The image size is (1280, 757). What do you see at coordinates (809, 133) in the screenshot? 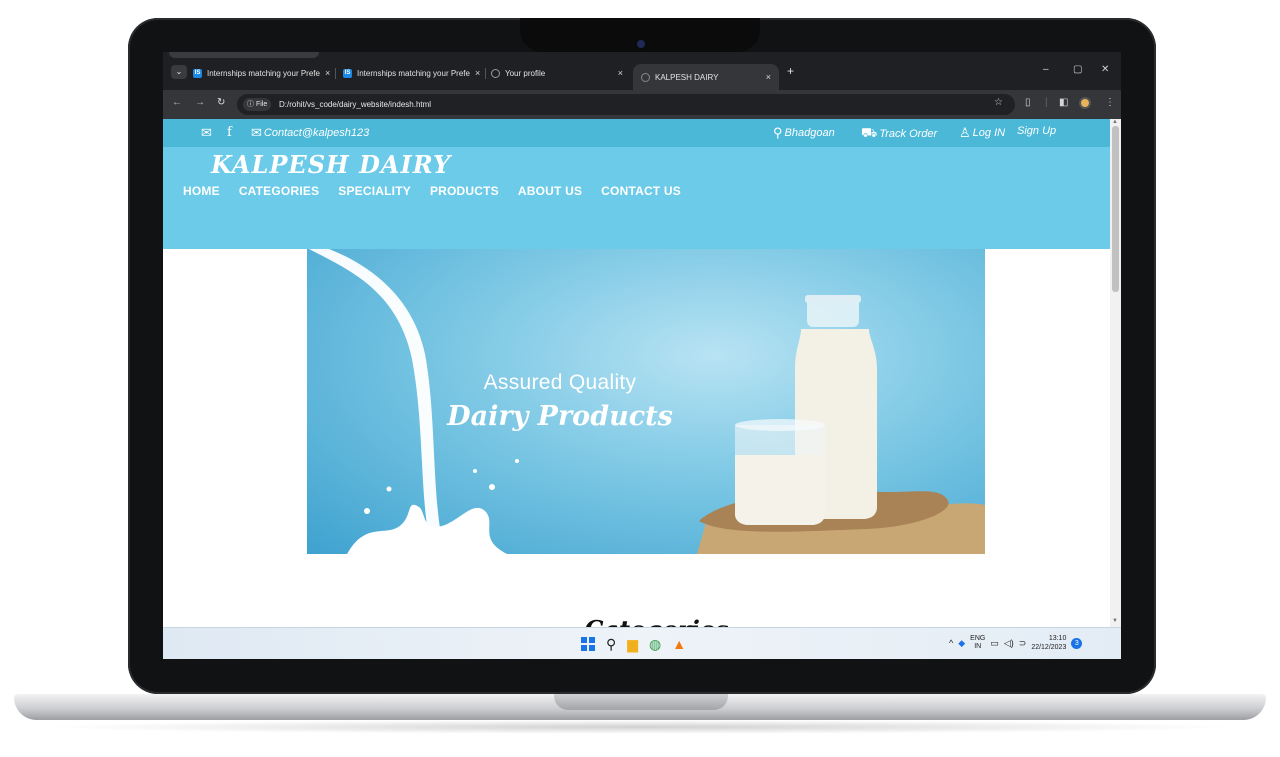
I see `location-text: Bhadgoan` at bounding box center [809, 133].